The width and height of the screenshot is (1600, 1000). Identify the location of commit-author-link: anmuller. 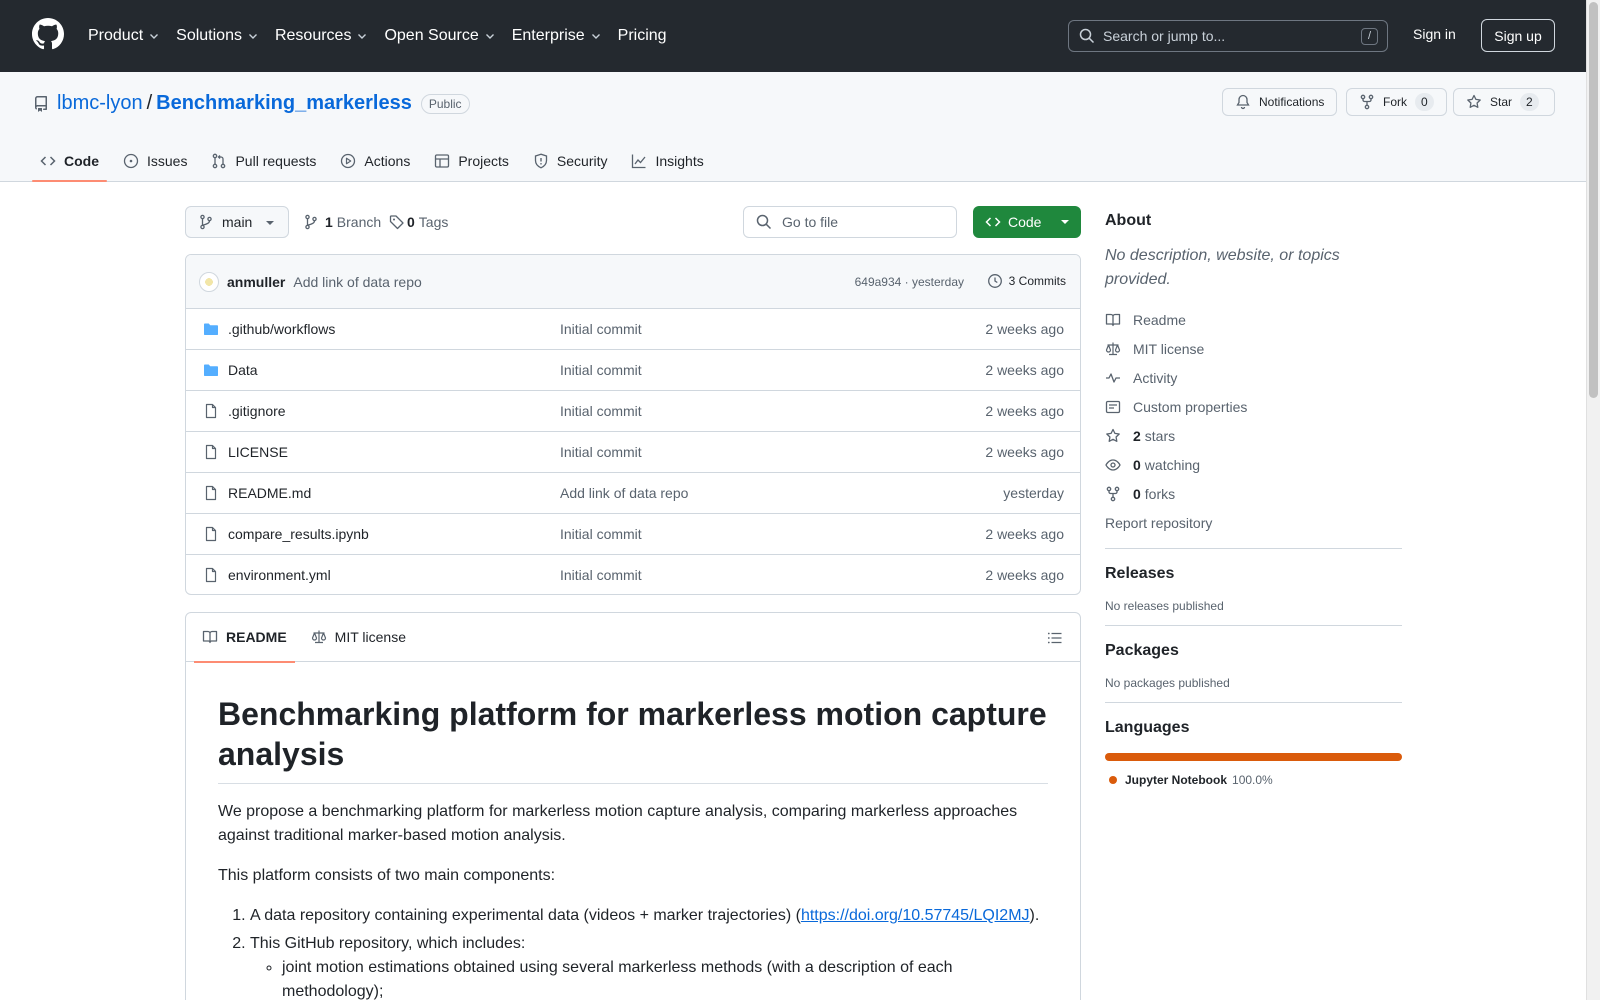
(256, 282).